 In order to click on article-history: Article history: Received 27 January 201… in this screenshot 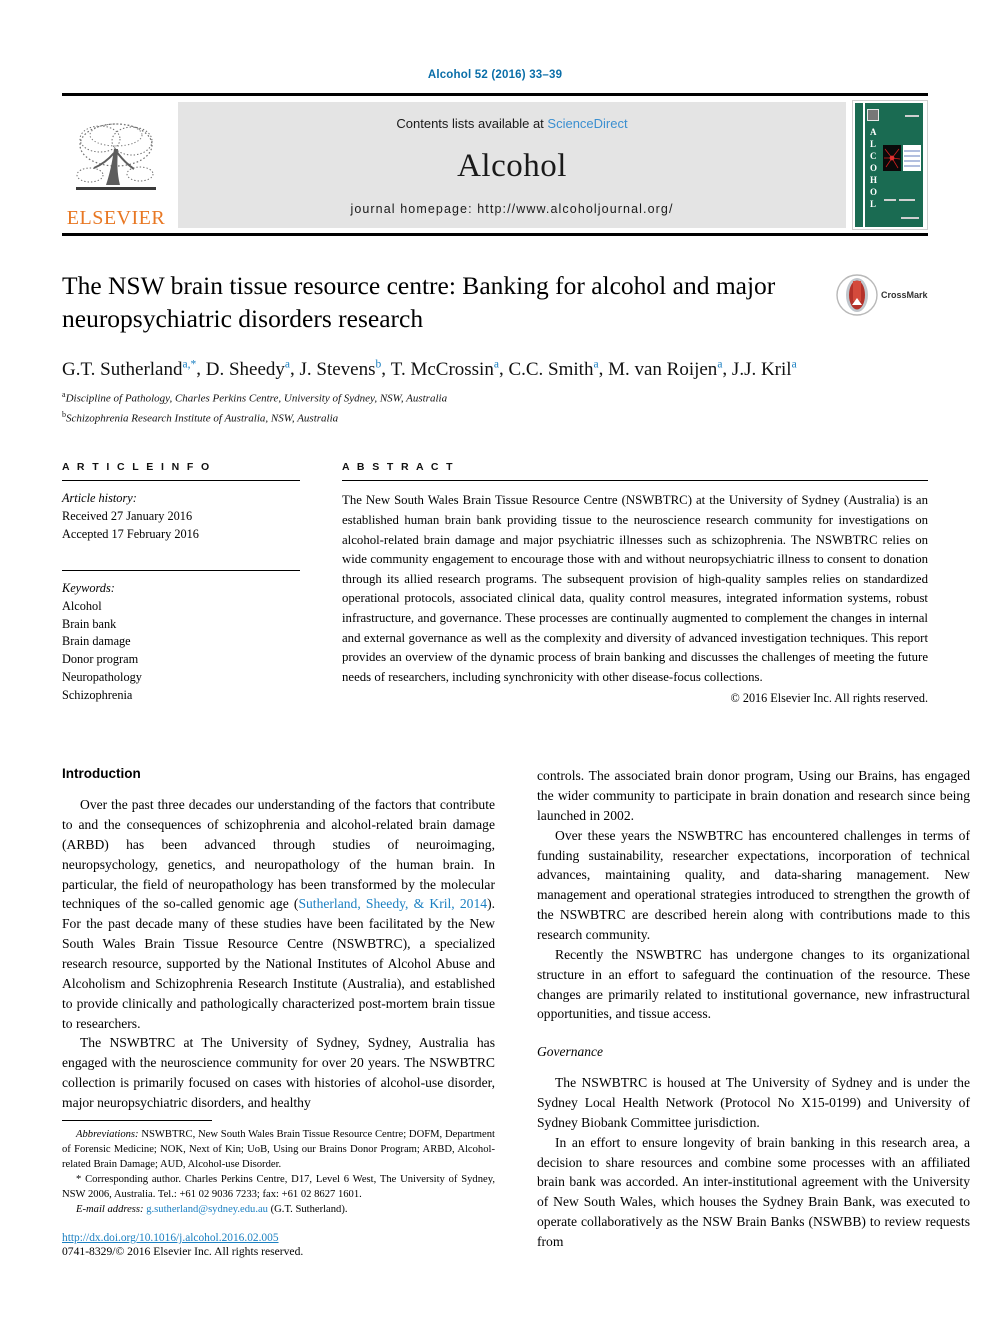, I will do `click(181, 512)`.